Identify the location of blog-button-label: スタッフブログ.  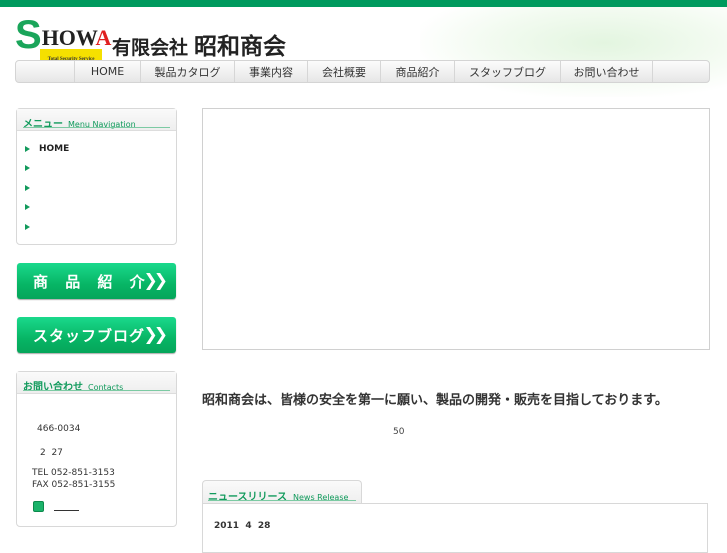
(89, 335).